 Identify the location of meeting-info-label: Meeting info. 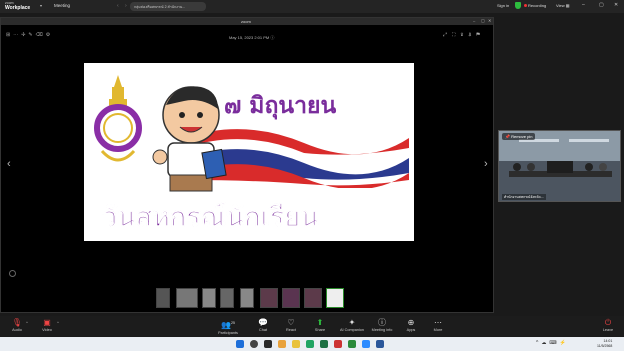
(382, 330).